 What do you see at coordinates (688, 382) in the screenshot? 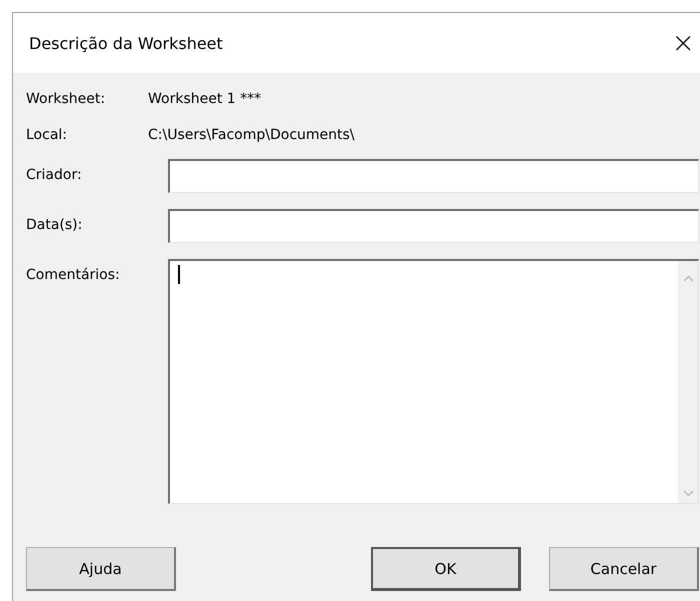
I see `scrollbar` at bounding box center [688, 382].